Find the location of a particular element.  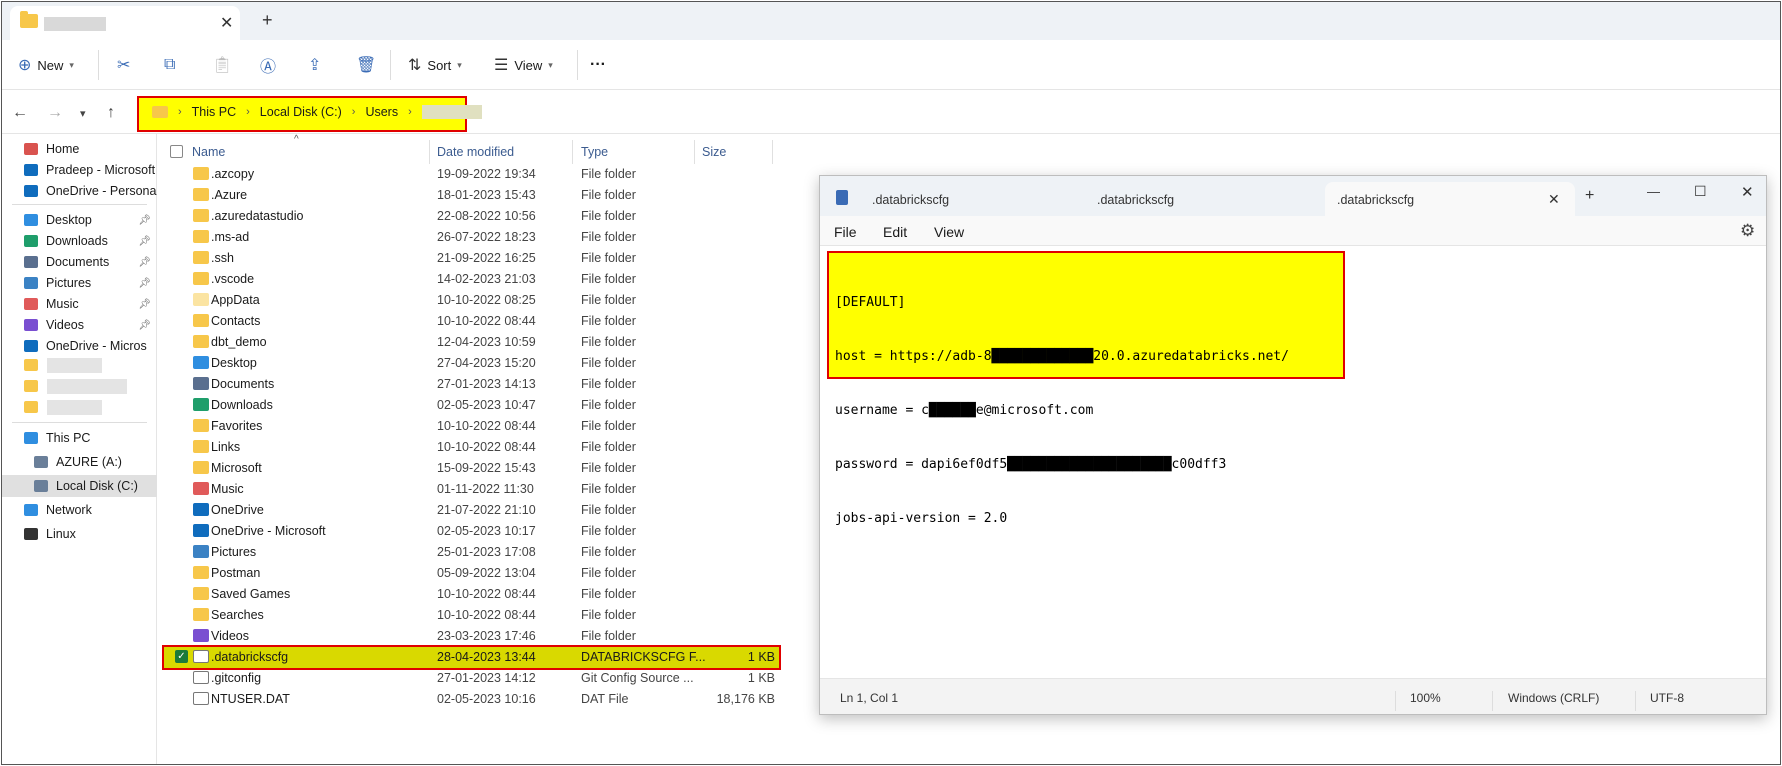

view-button: ☰ View ▾ is located at coordinates (523, 65).